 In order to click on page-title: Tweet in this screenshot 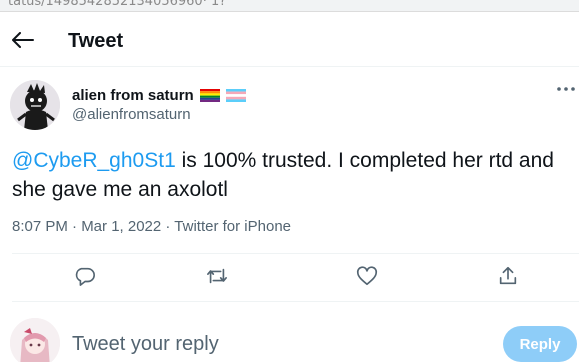, I will do `click(96, 41)`.